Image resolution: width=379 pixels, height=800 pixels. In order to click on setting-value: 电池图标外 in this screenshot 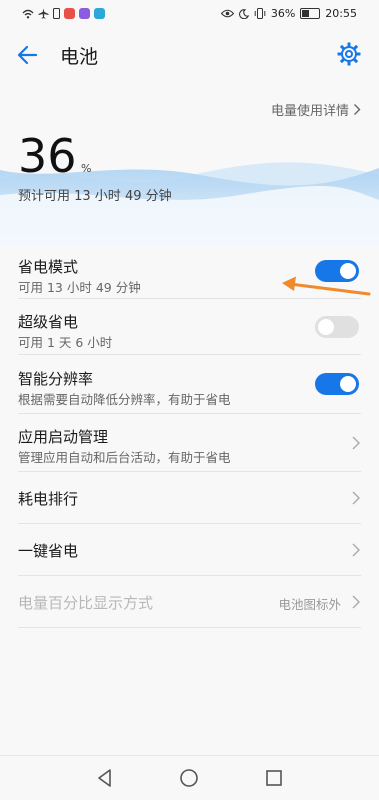, I will do `click(309, 604)`.